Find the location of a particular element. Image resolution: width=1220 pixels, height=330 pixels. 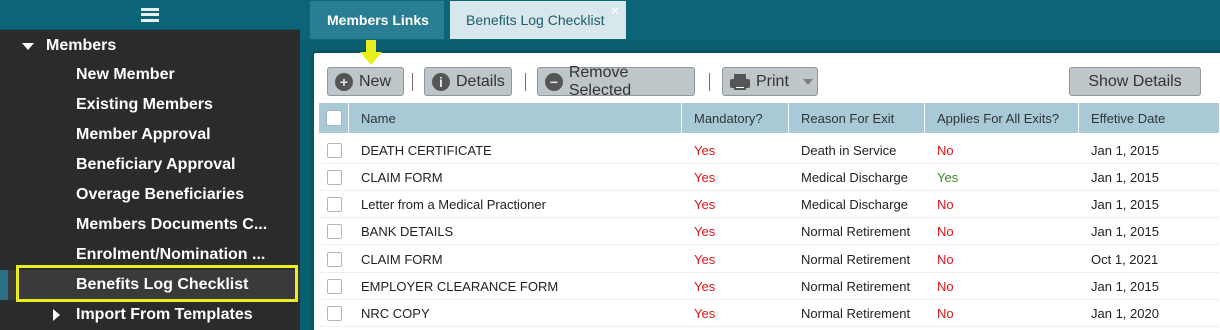

sidebar-item-member-approval: Member Approval is located at coordinates (150, 135).